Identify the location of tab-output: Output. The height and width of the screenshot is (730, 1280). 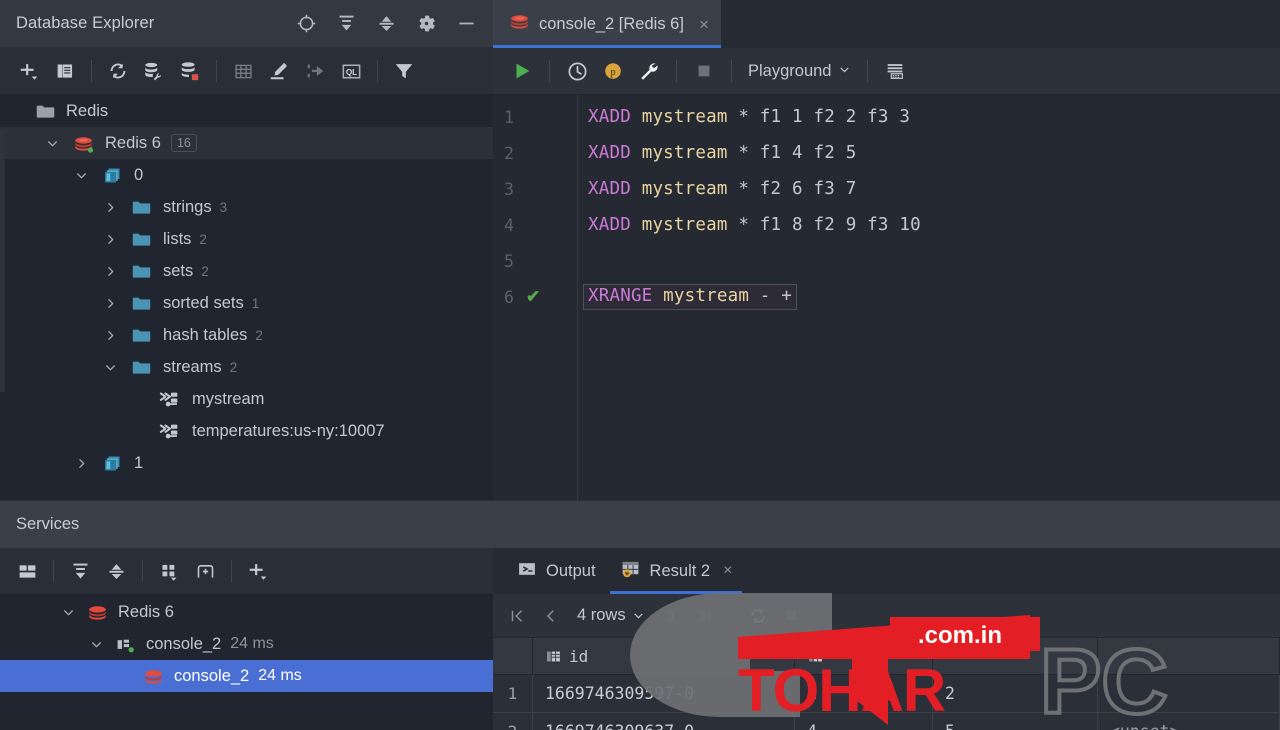
(556, 571).